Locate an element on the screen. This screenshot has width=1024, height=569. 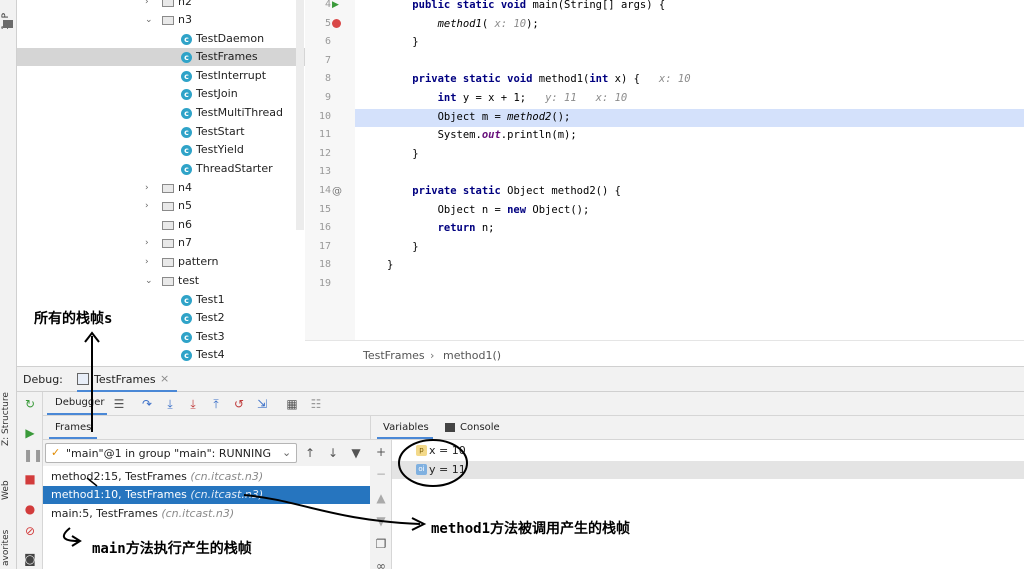
annotation-method1-frame: method1方法被调用产生的栈帧 is located at coordinates (531, 529).